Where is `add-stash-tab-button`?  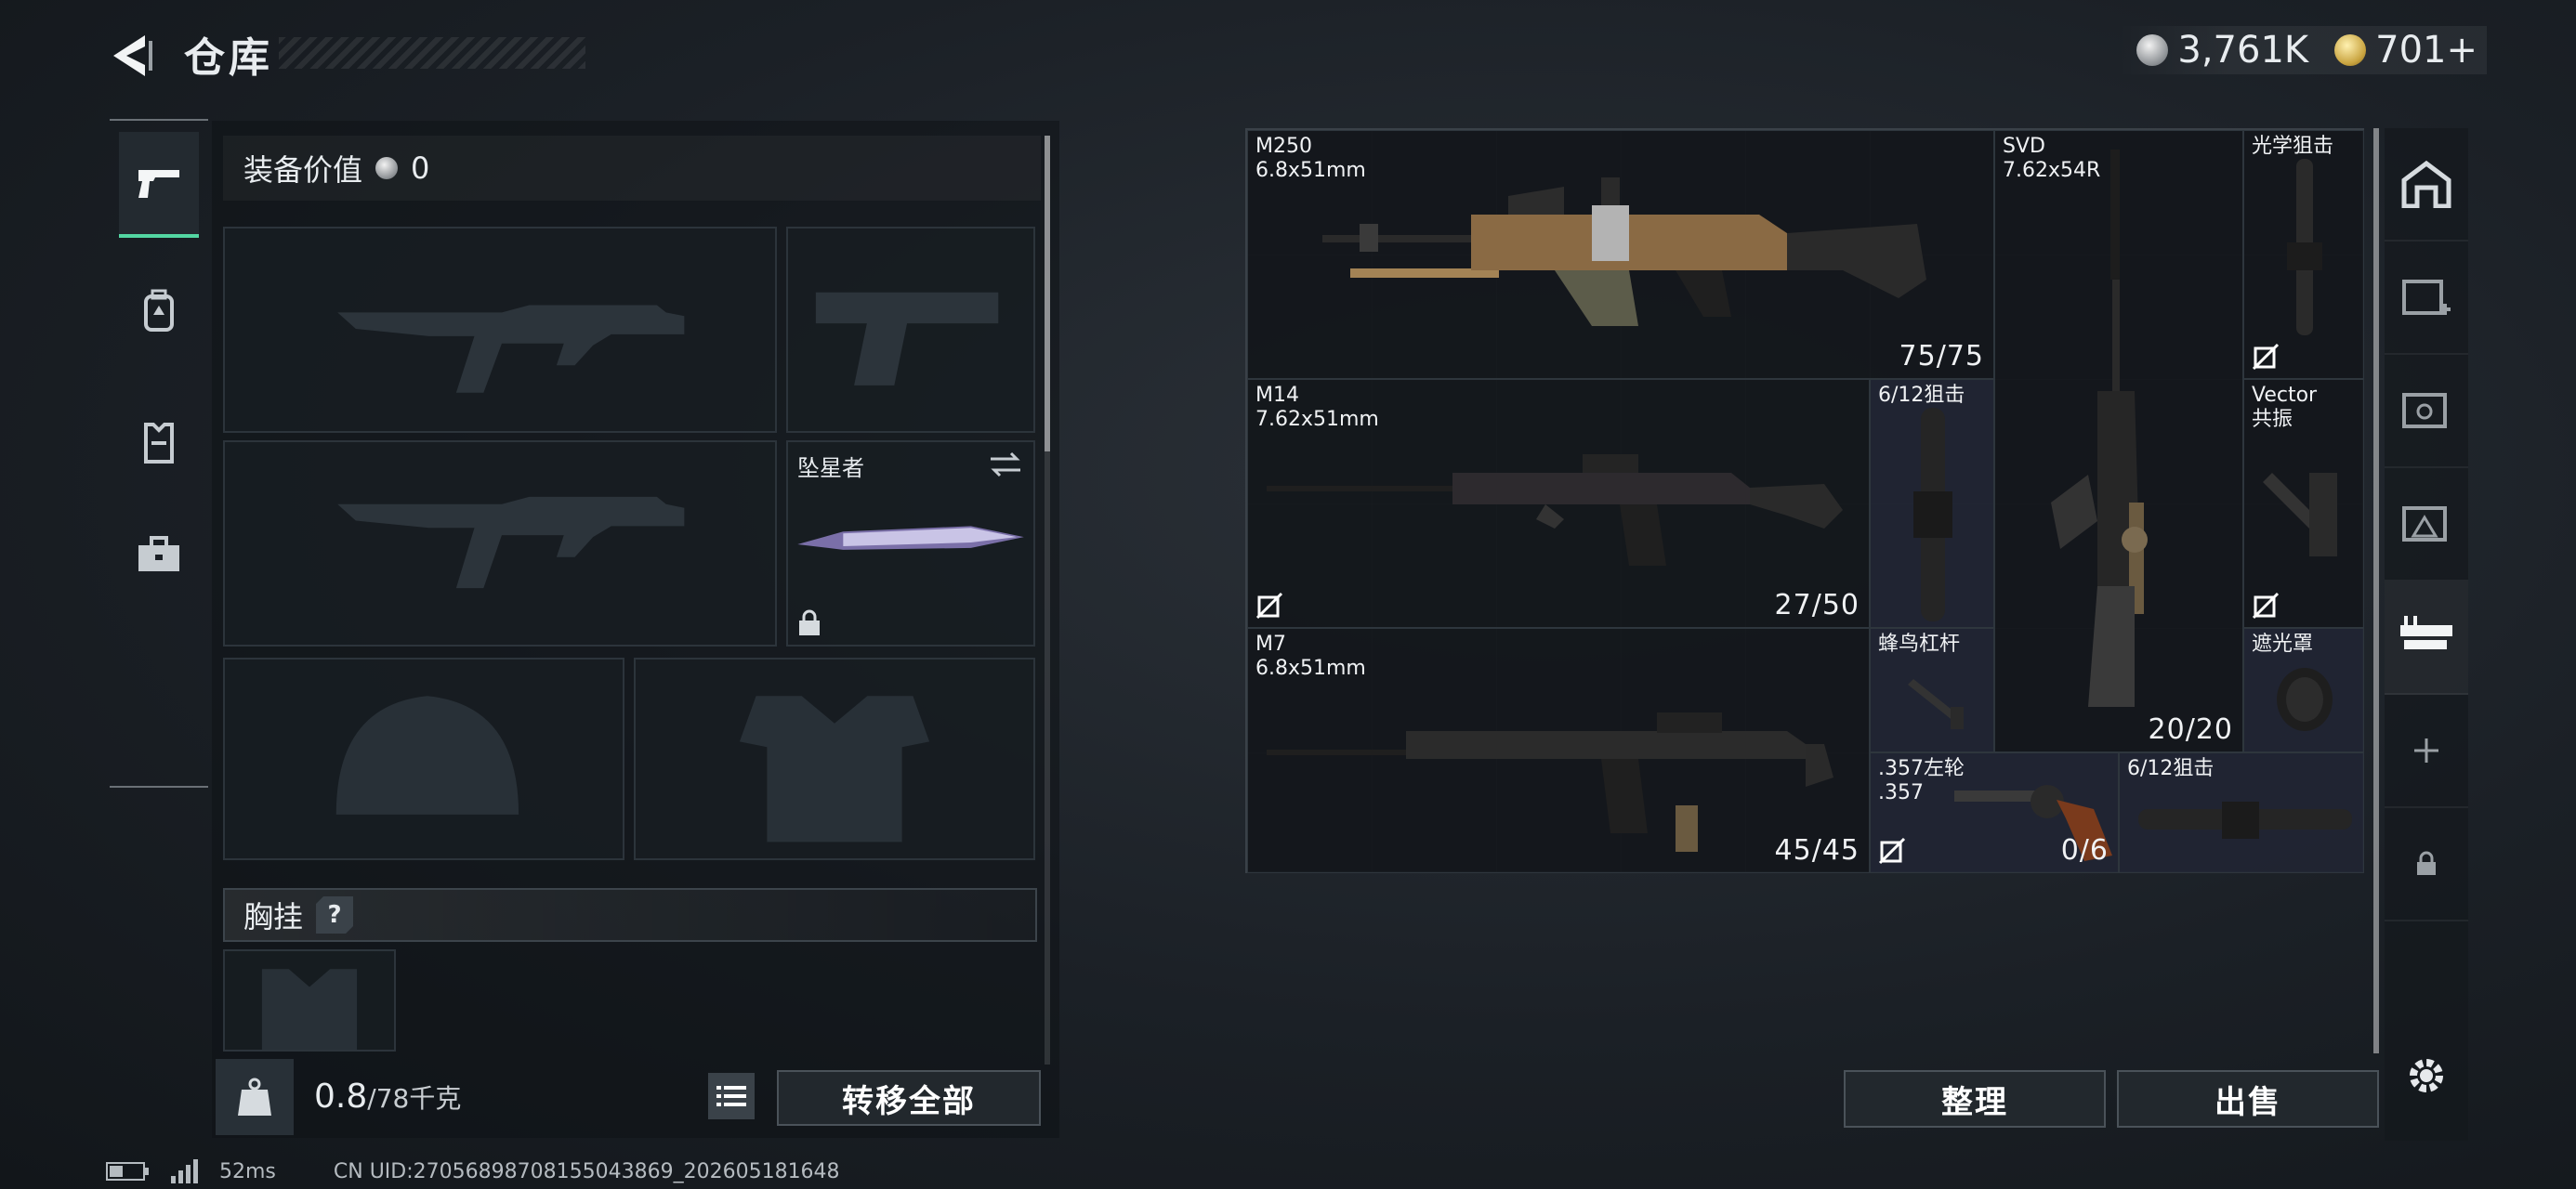 add-stash-tab-button is located at coordinates (2426, 752).